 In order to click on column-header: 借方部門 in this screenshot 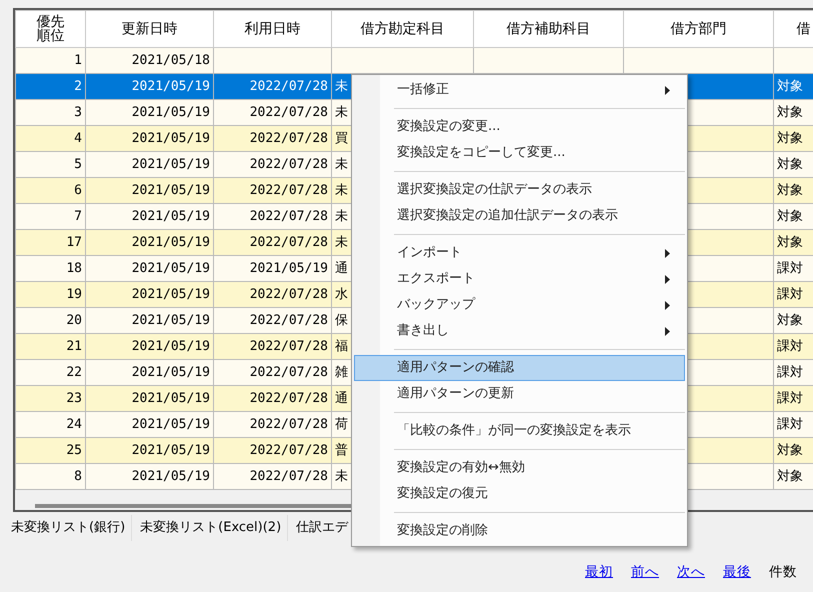, I will do `click(698, 29)`.